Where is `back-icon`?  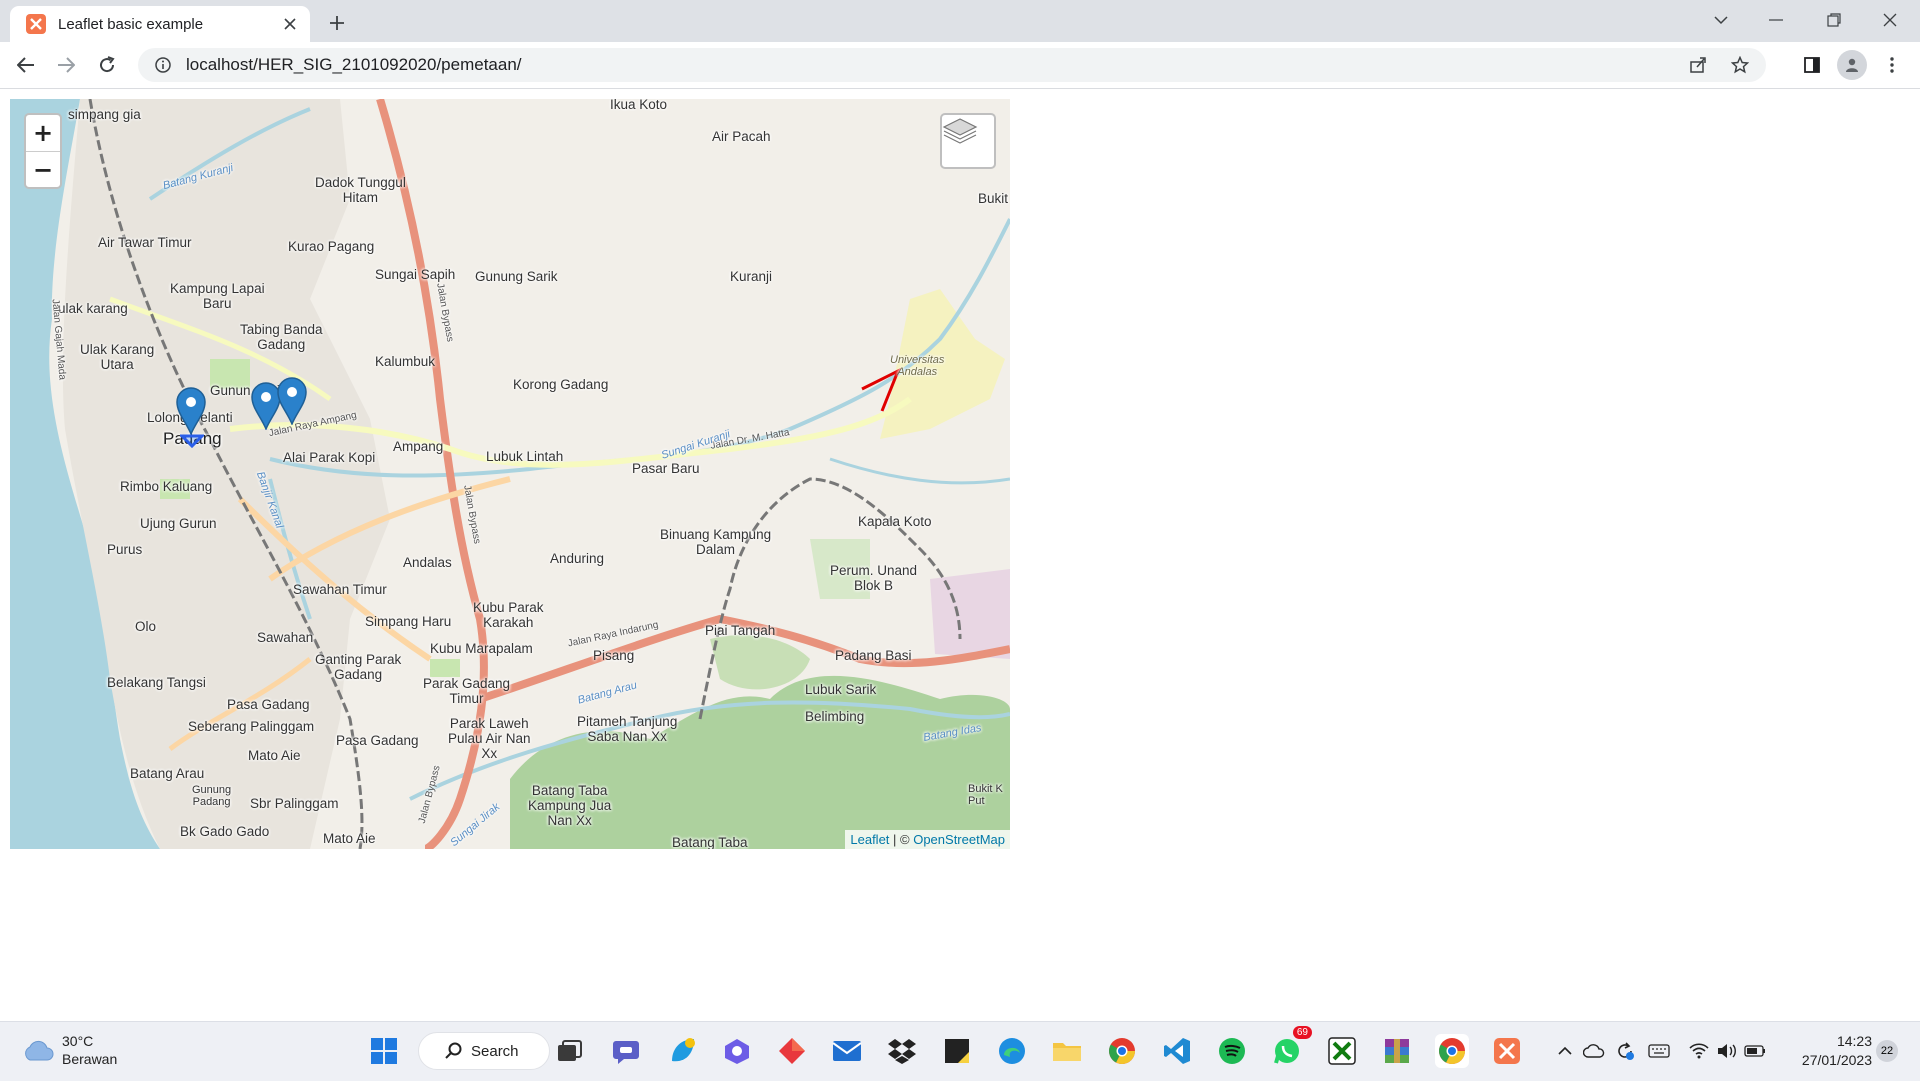
back-icon is located at coordinates (26, 65).